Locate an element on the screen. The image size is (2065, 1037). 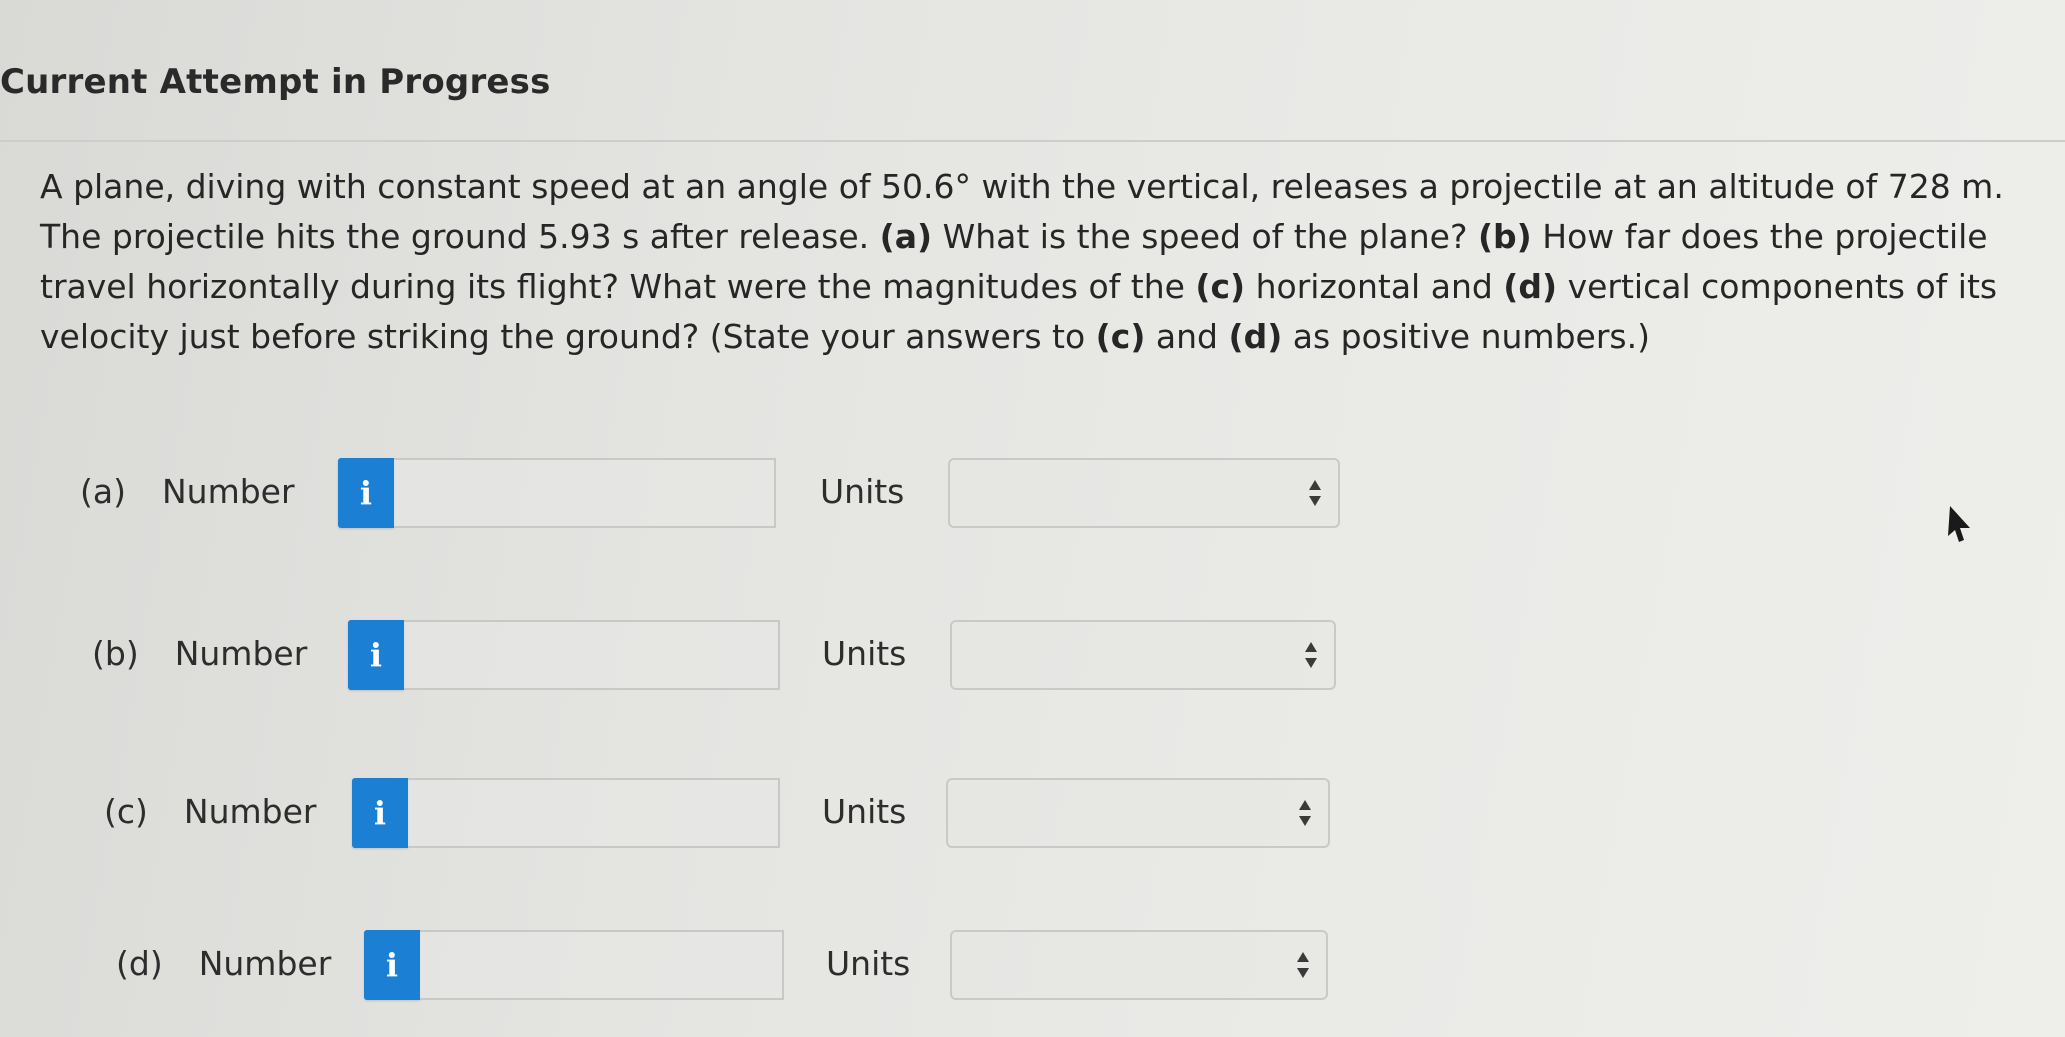
answer-row-d: (d) Number i Units is located at coordinates (1032, 965).